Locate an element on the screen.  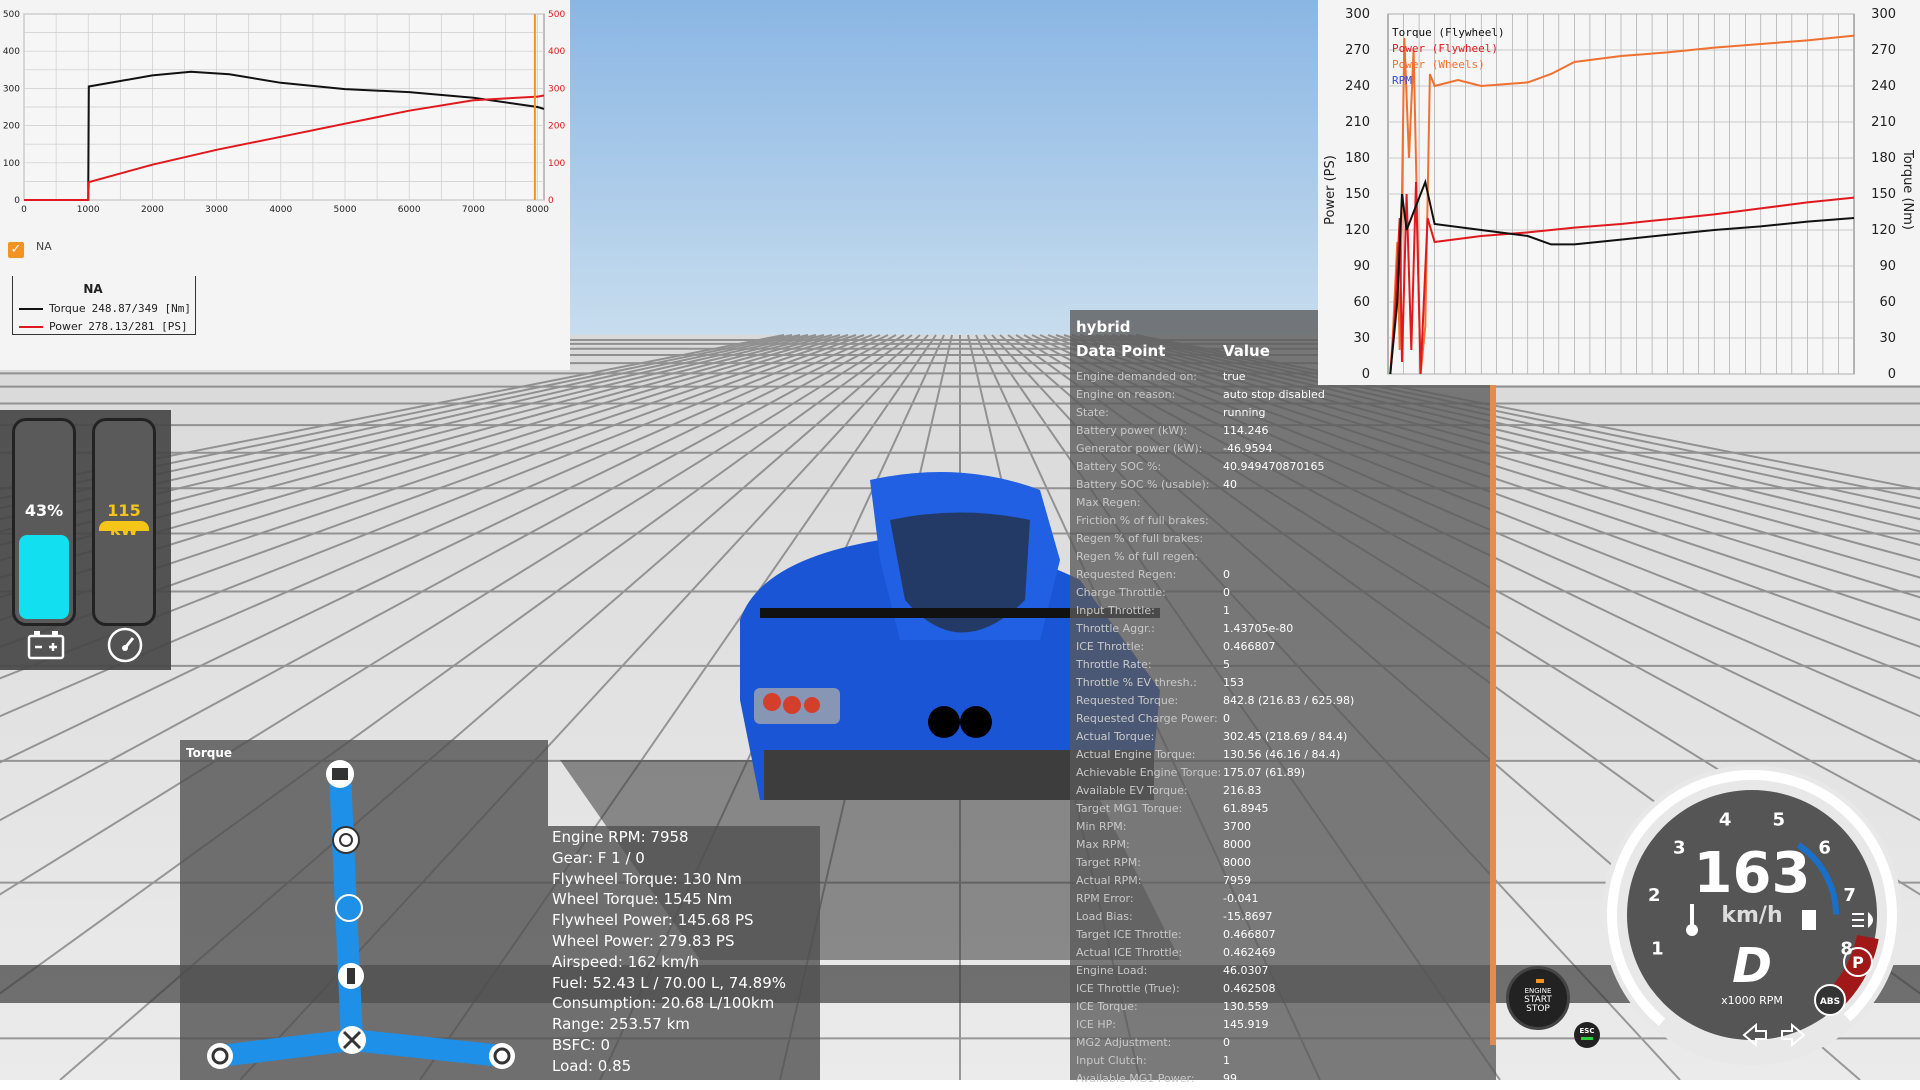
hybrid-row-value: 0.466807 is located at coordinates (1249, 646).